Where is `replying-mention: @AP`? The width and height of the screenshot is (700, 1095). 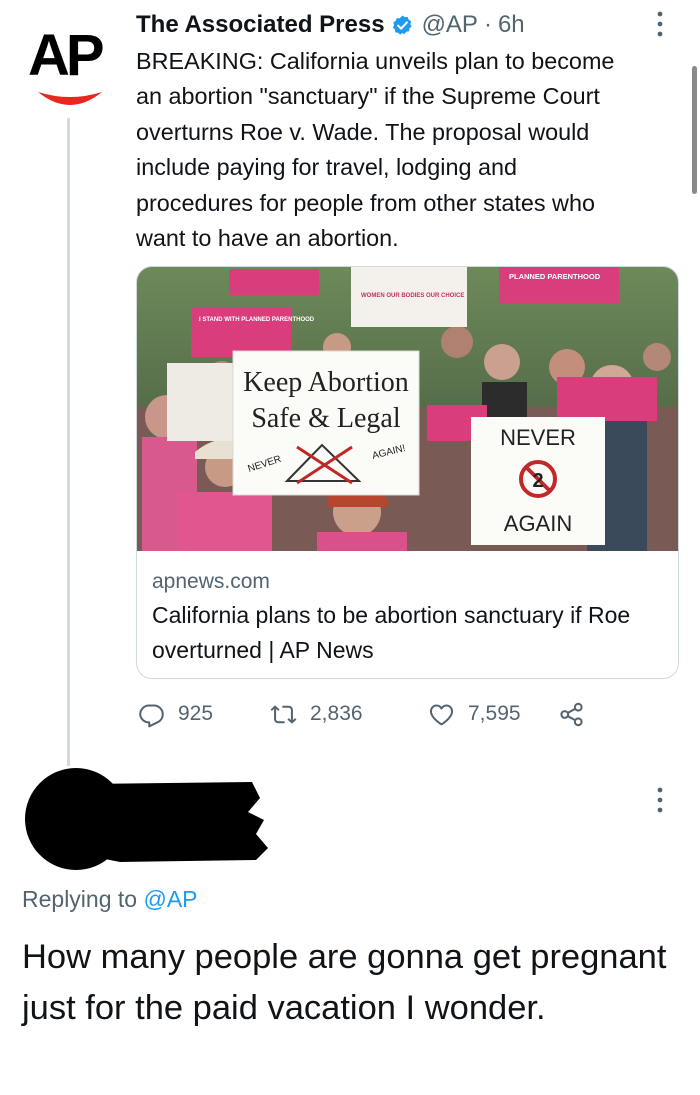 replying-mention: @AP is located at coordinates (170, 899).